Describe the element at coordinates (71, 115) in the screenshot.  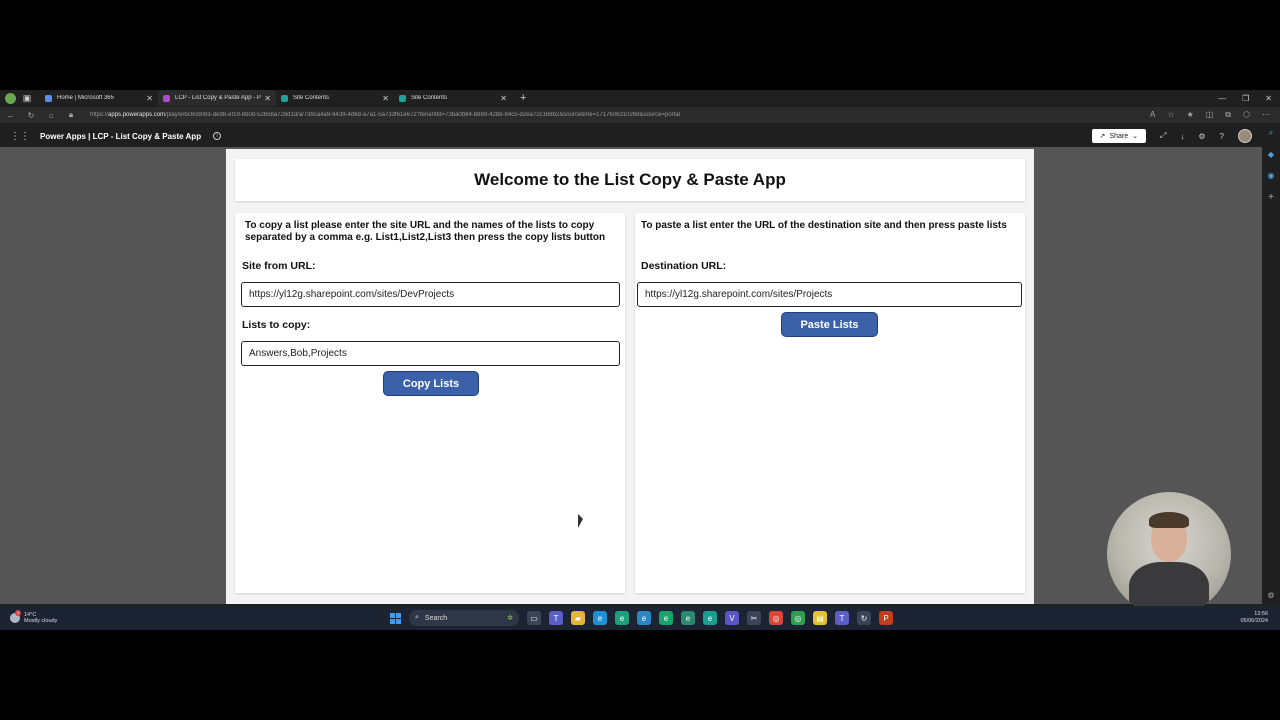
I see `lock-icon: 🔒︎` at that location.